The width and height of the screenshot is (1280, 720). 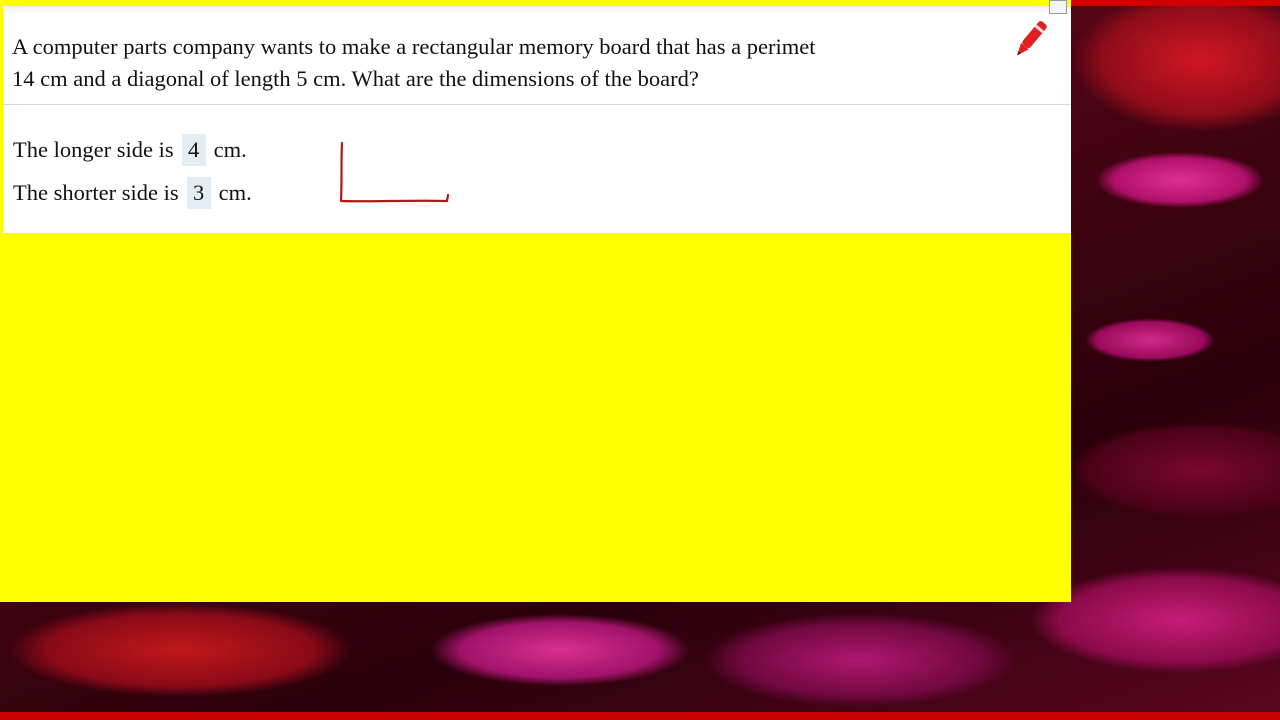 I want to click on shorter-side-label: The shorter side is, so click(x=96, y=192).